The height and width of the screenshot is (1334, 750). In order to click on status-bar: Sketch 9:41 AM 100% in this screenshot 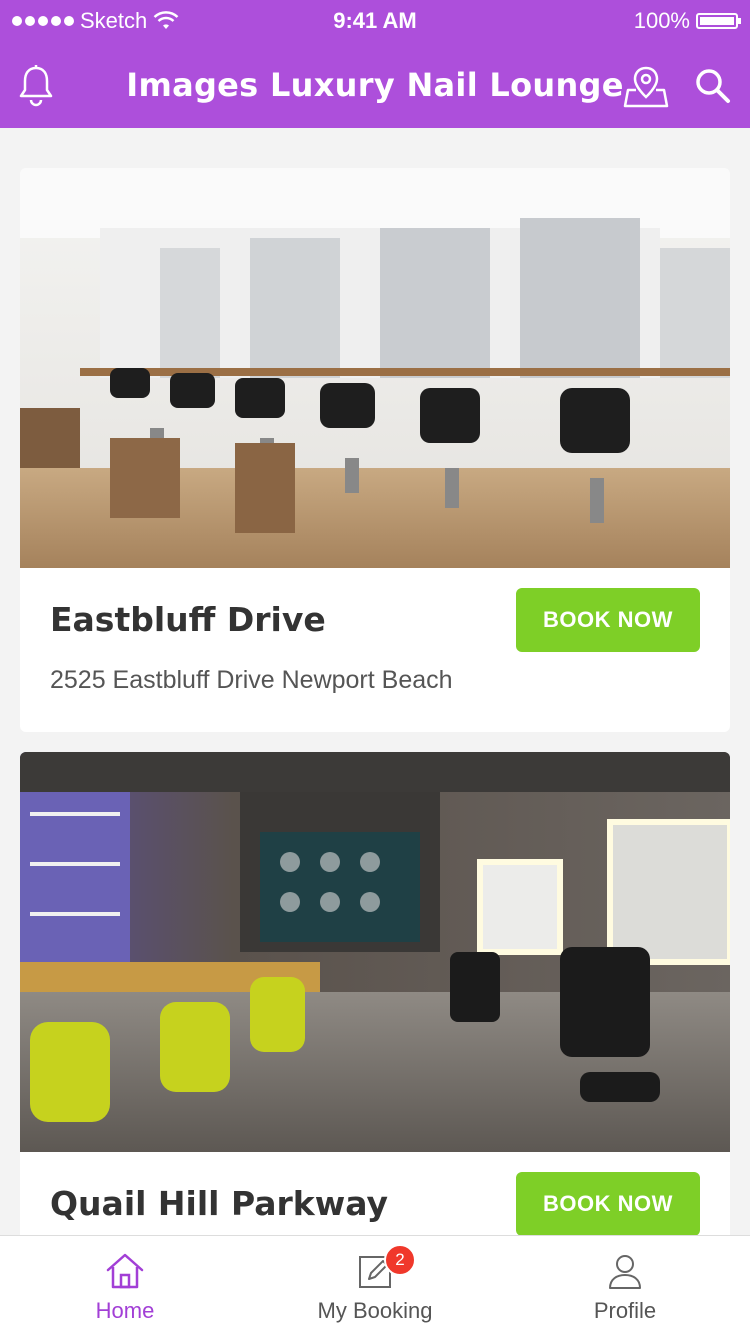, I will do `click(375, 20)`.